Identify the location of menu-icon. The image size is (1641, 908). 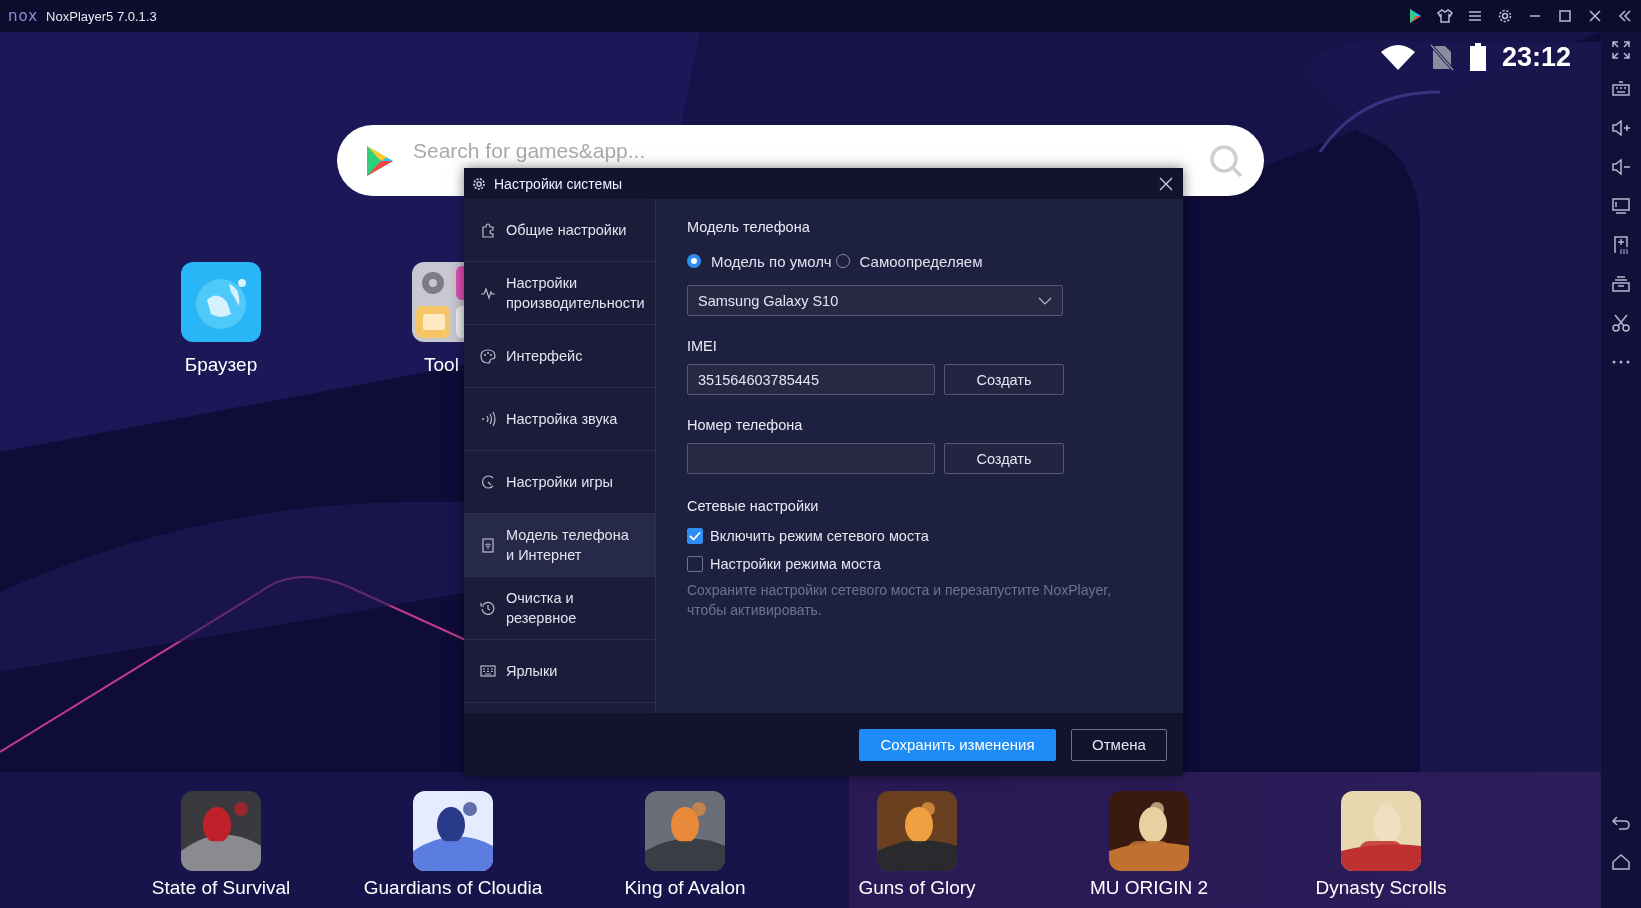
(1475, 16).